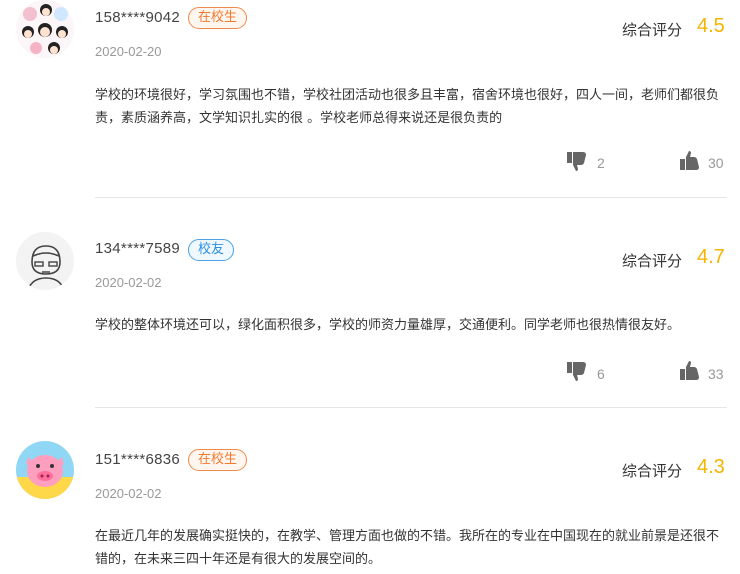 Image resolution: width=740 pixels, height=574 pixels. Describe the element at coordinates (711, 257) in the screenshot. I see `score-value: 4.7` at that location.